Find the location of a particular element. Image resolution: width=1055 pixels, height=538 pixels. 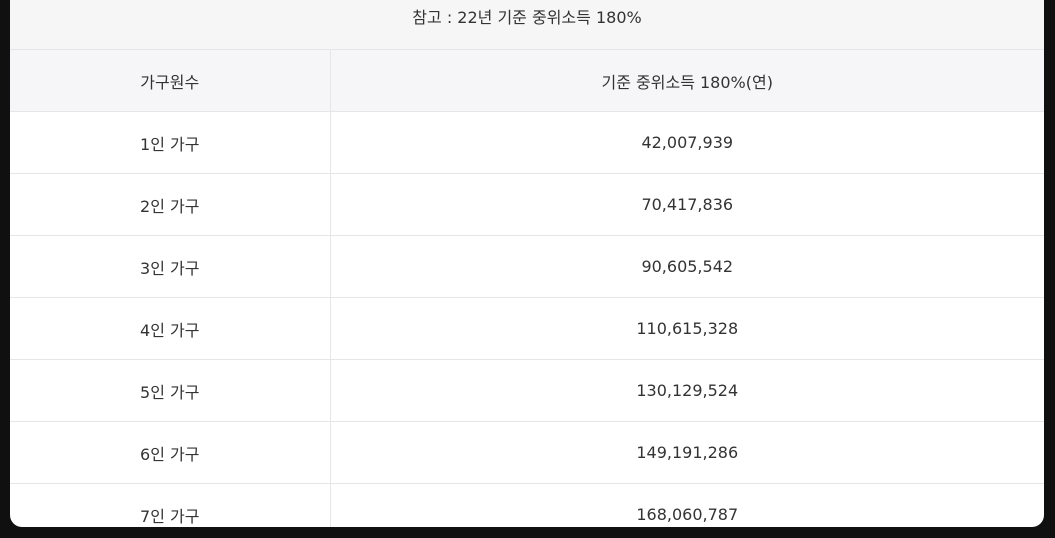

table-header-row: 가구원수 기준 중위소득 180%(연) is located at coordinates (527, 81).